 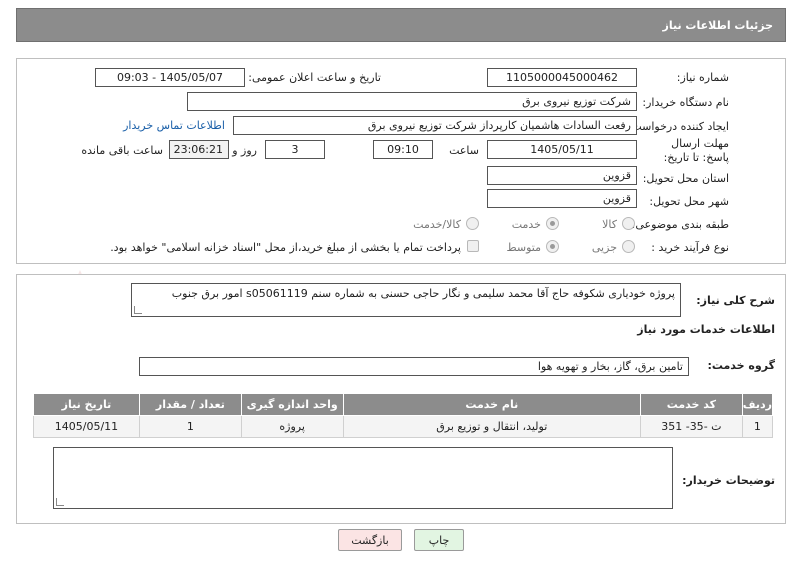 What do you see at coordinates (295, 149) in the screenshot?
I see `days-count-field: 3` at bounding box center [295, 149].